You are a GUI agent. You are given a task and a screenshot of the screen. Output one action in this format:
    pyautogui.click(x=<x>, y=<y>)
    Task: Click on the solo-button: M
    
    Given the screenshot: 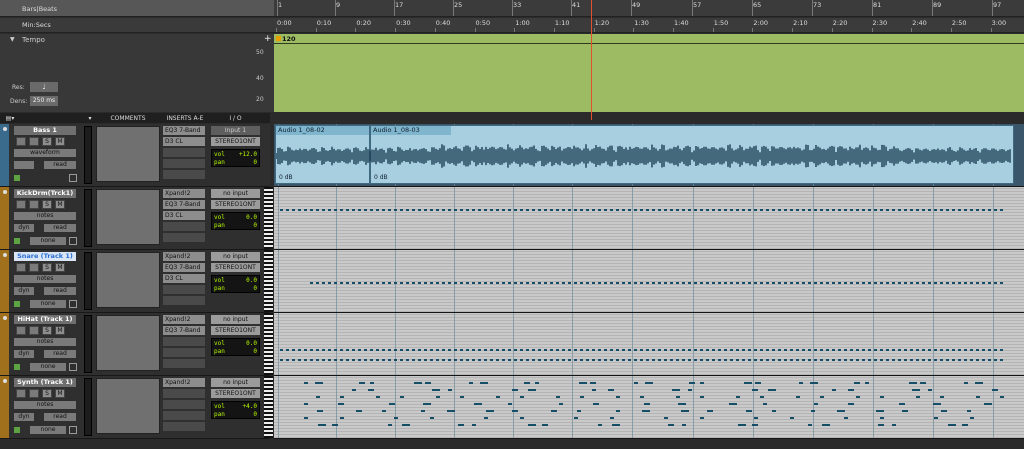 What is the action you would take?
    pyautogui.click(x=60, y=204)
    